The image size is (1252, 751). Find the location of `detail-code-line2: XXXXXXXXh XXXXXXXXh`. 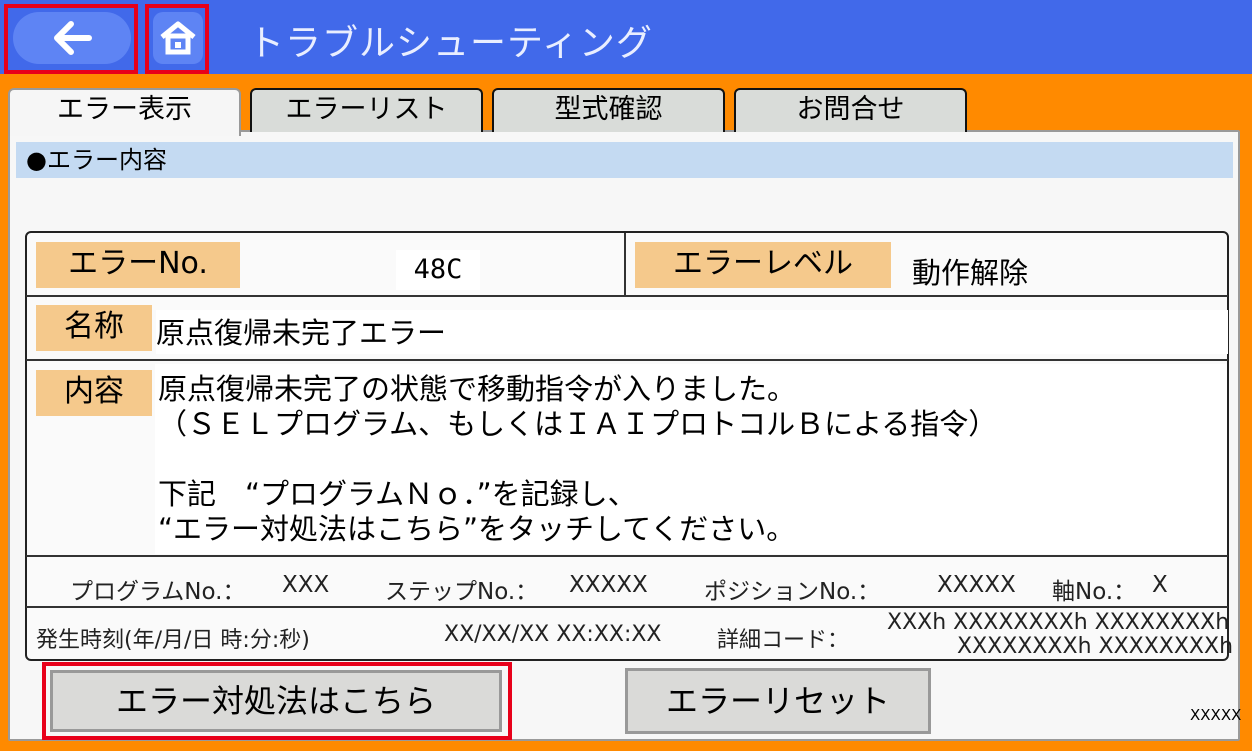

detail-code-line2: XXXXXXXXh XXXXXXXXh is located at coordinates (1095, 646).